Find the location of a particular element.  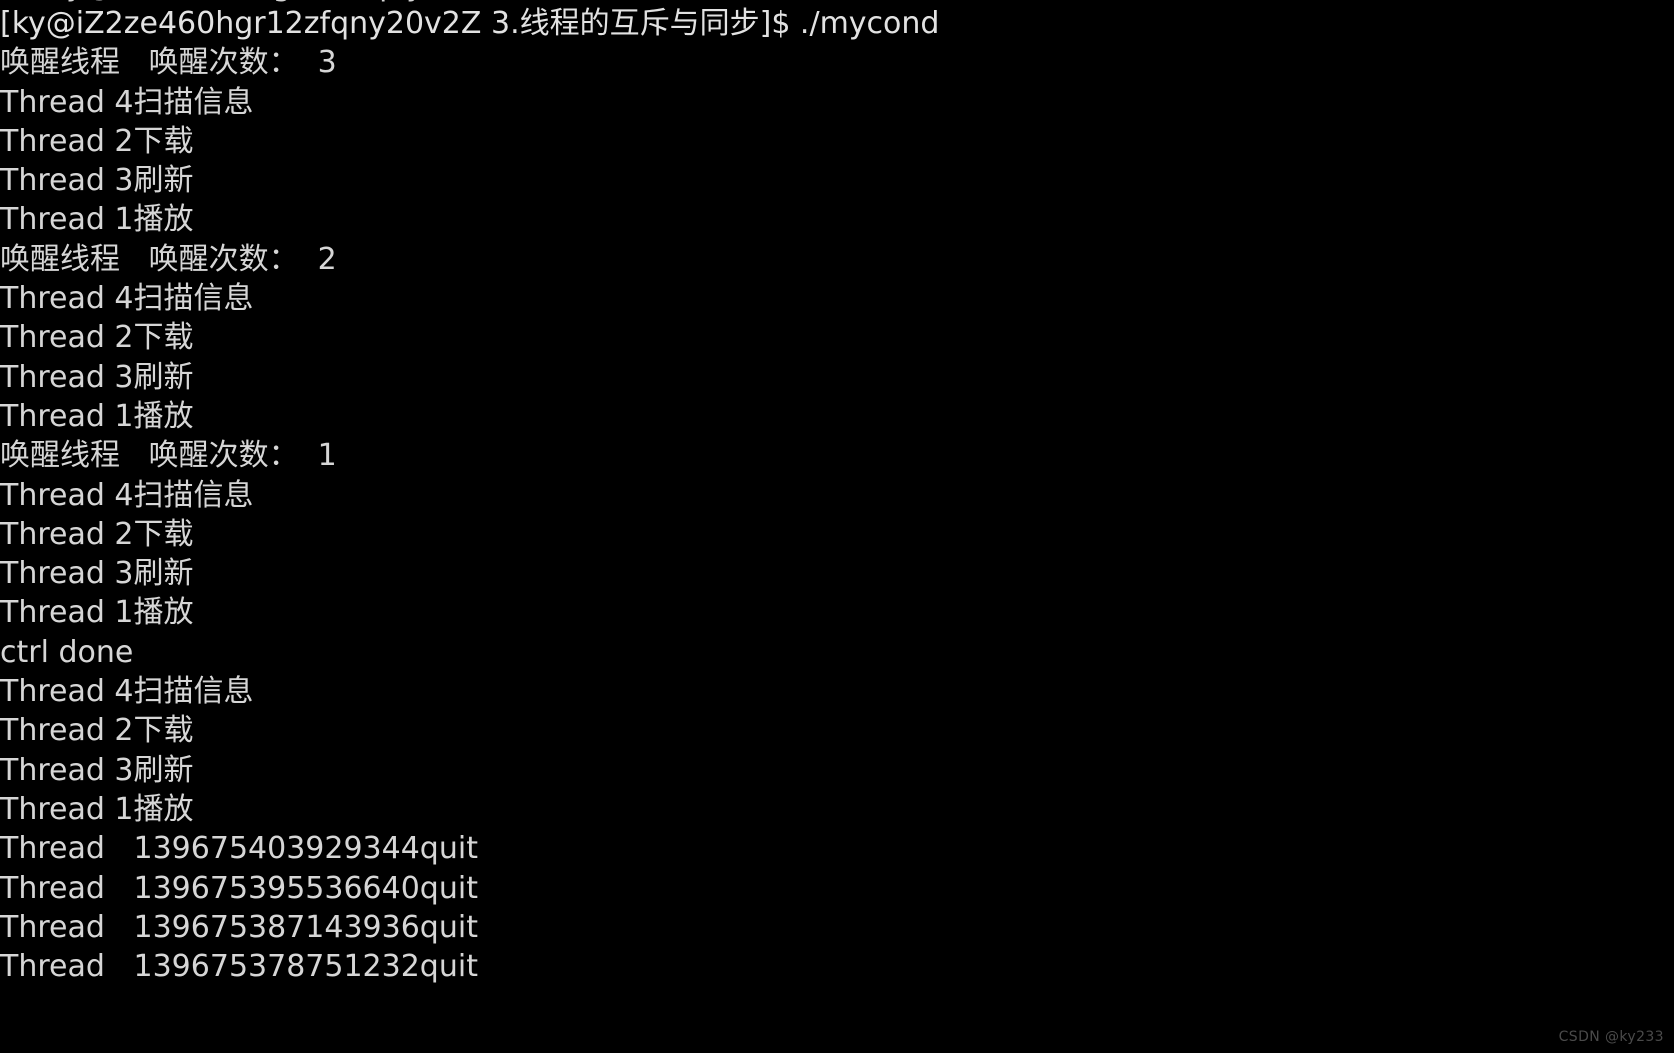

output-line: 唤醒线程 唤醒次数： 1 is located at coordinates (168, 456).